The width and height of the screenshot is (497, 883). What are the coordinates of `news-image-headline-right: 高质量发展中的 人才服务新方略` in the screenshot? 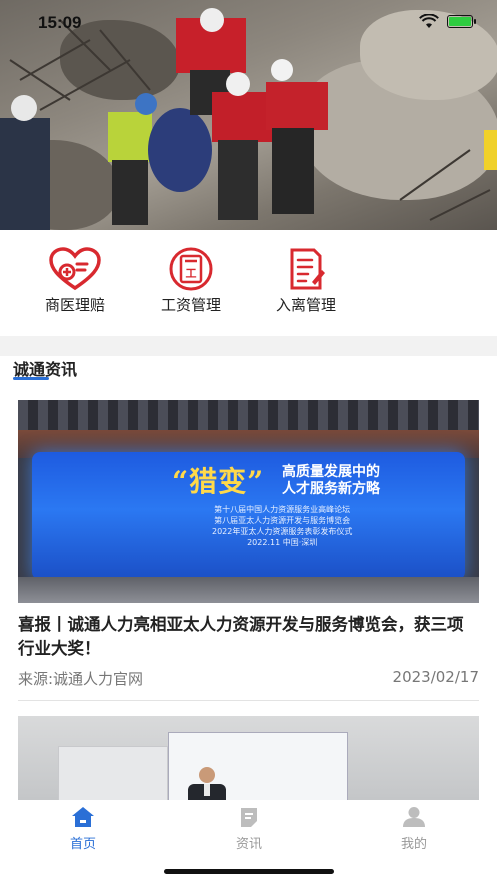 It's located at (331, 480).